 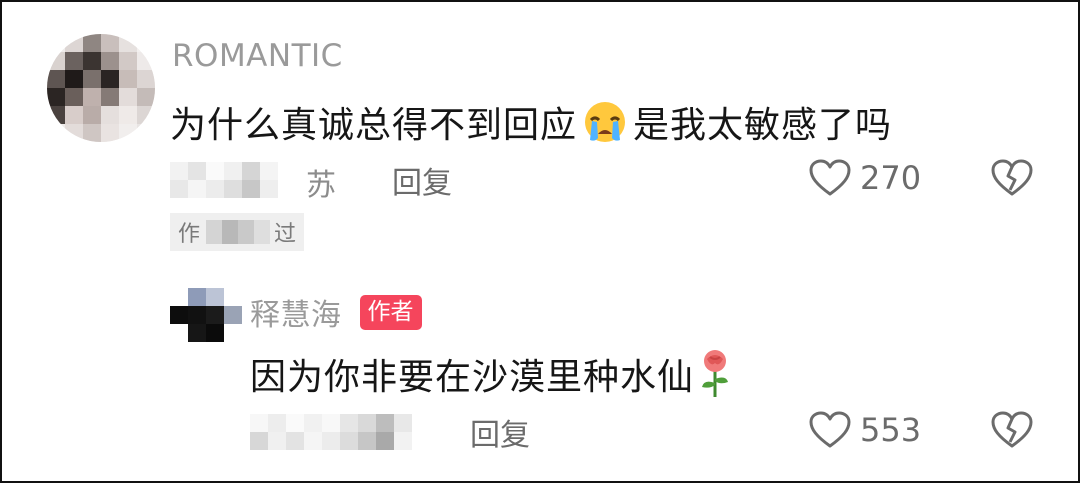 I want to click on reply-username: 释慧海, so click(x=296, y=312).